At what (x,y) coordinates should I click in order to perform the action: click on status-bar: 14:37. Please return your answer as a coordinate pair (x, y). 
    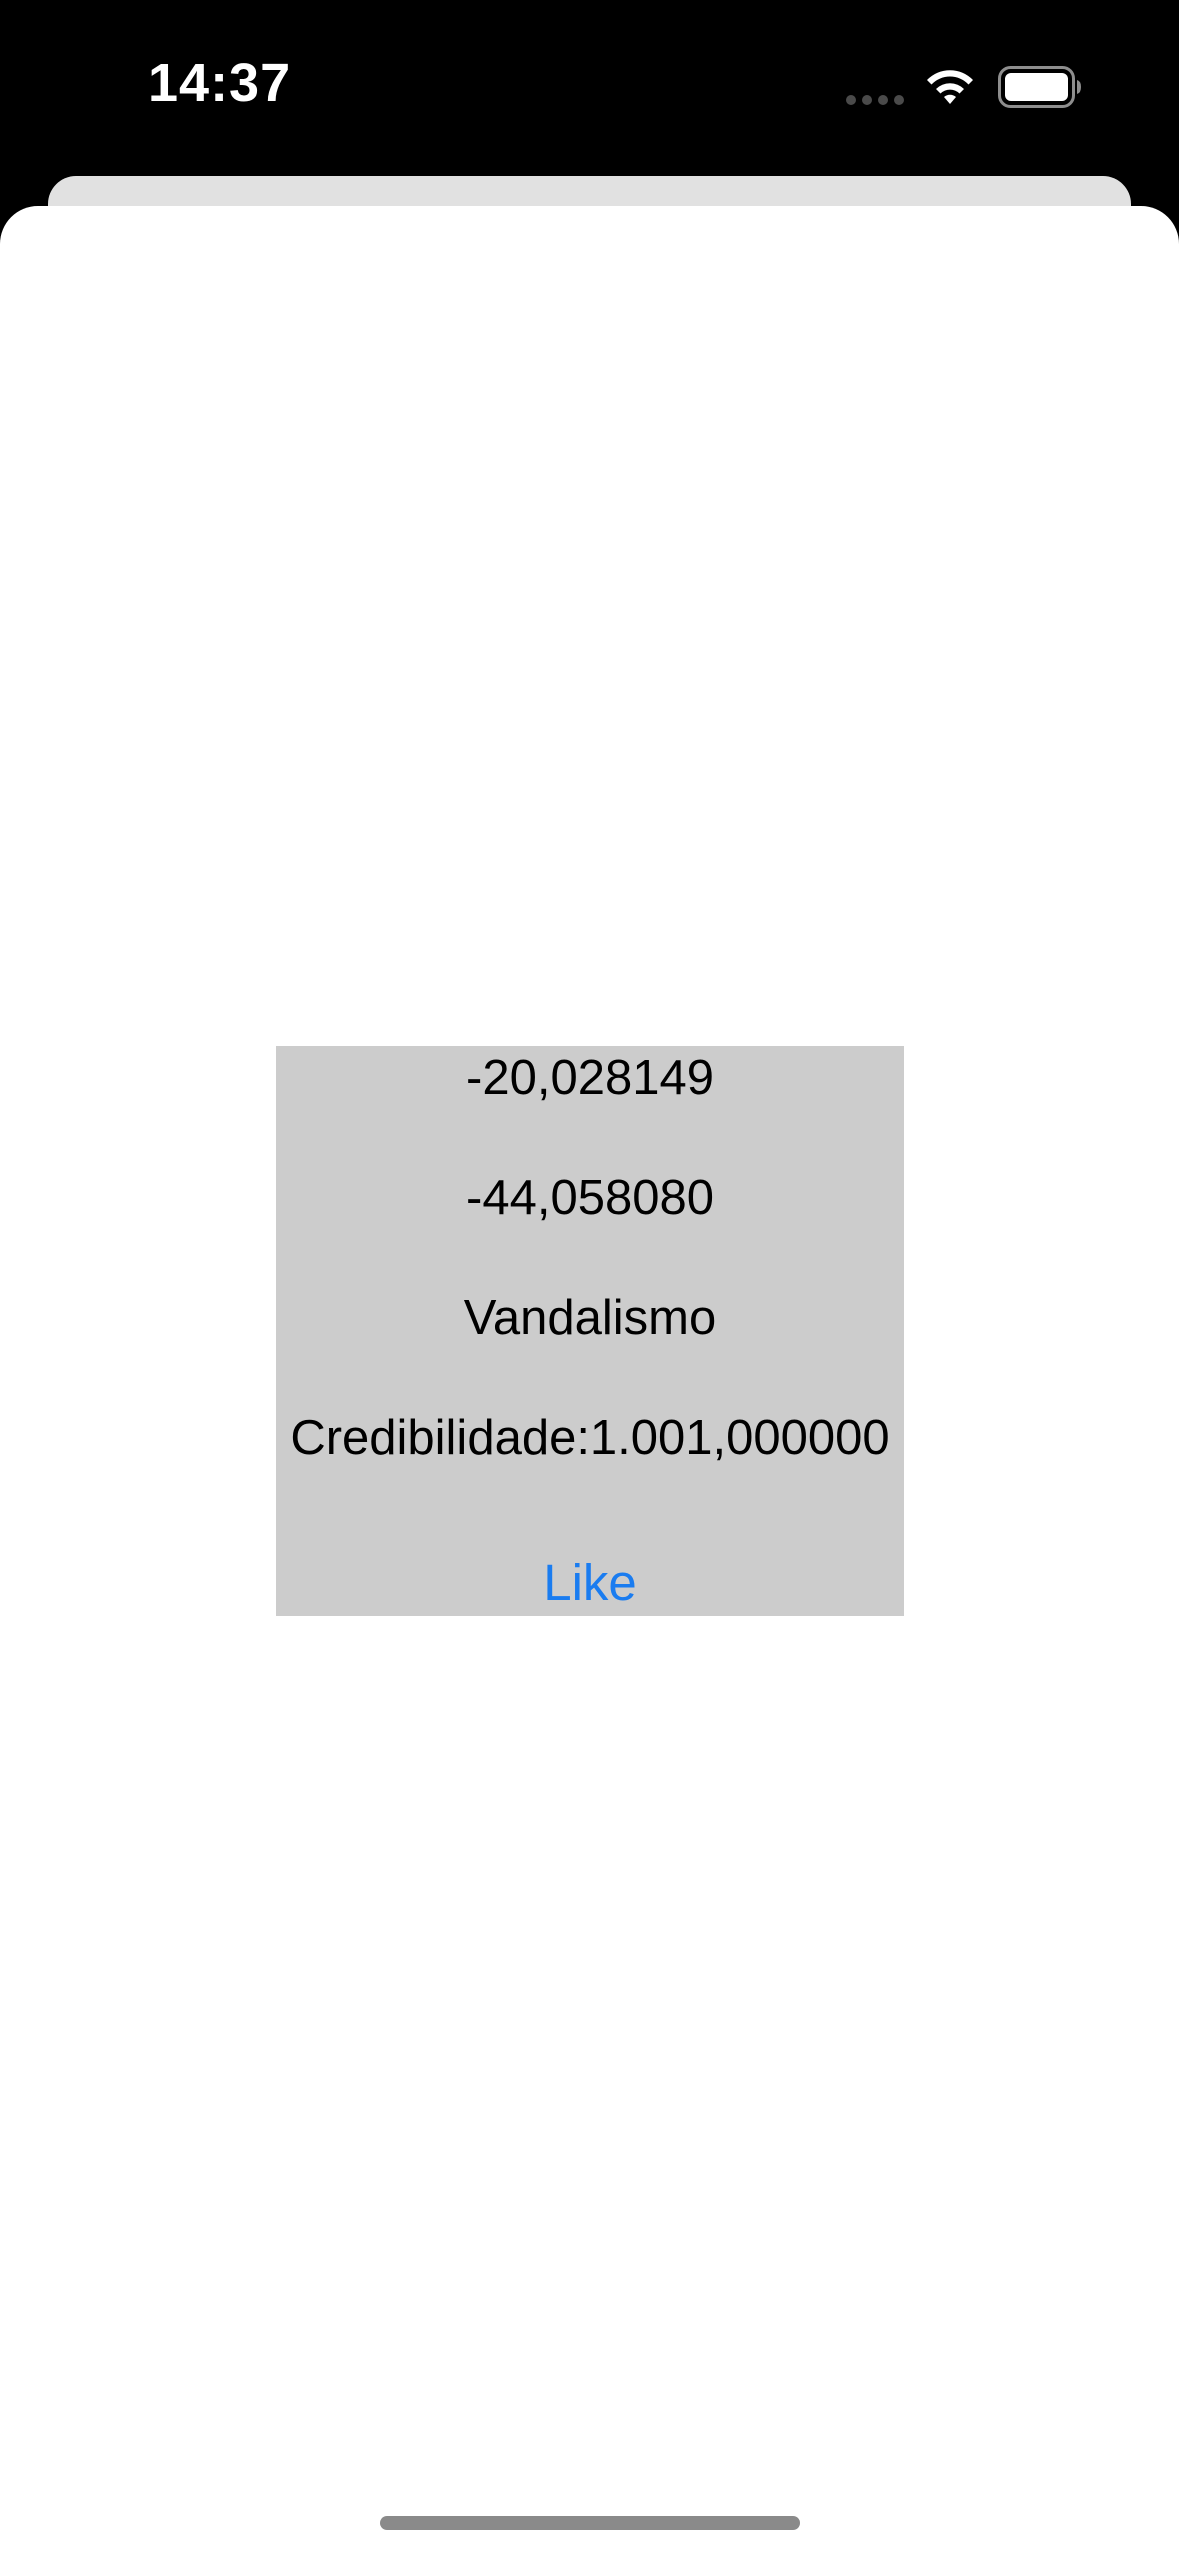
    Looking at the image, I should click on (589, 85).